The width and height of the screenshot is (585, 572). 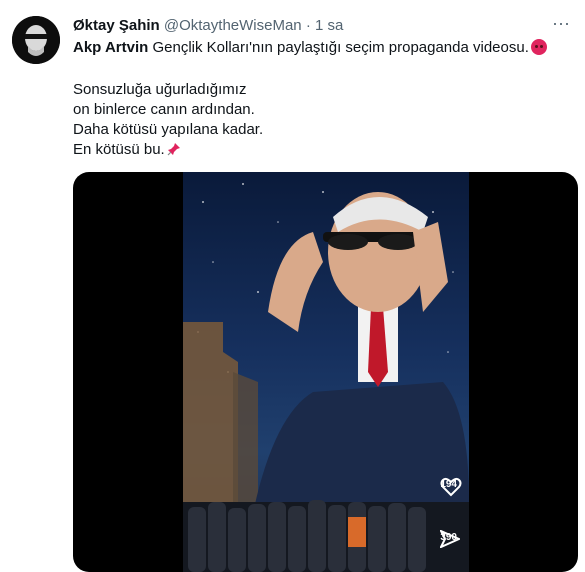 I want to click on avatar-face-icon, so click(x=36, y=40).